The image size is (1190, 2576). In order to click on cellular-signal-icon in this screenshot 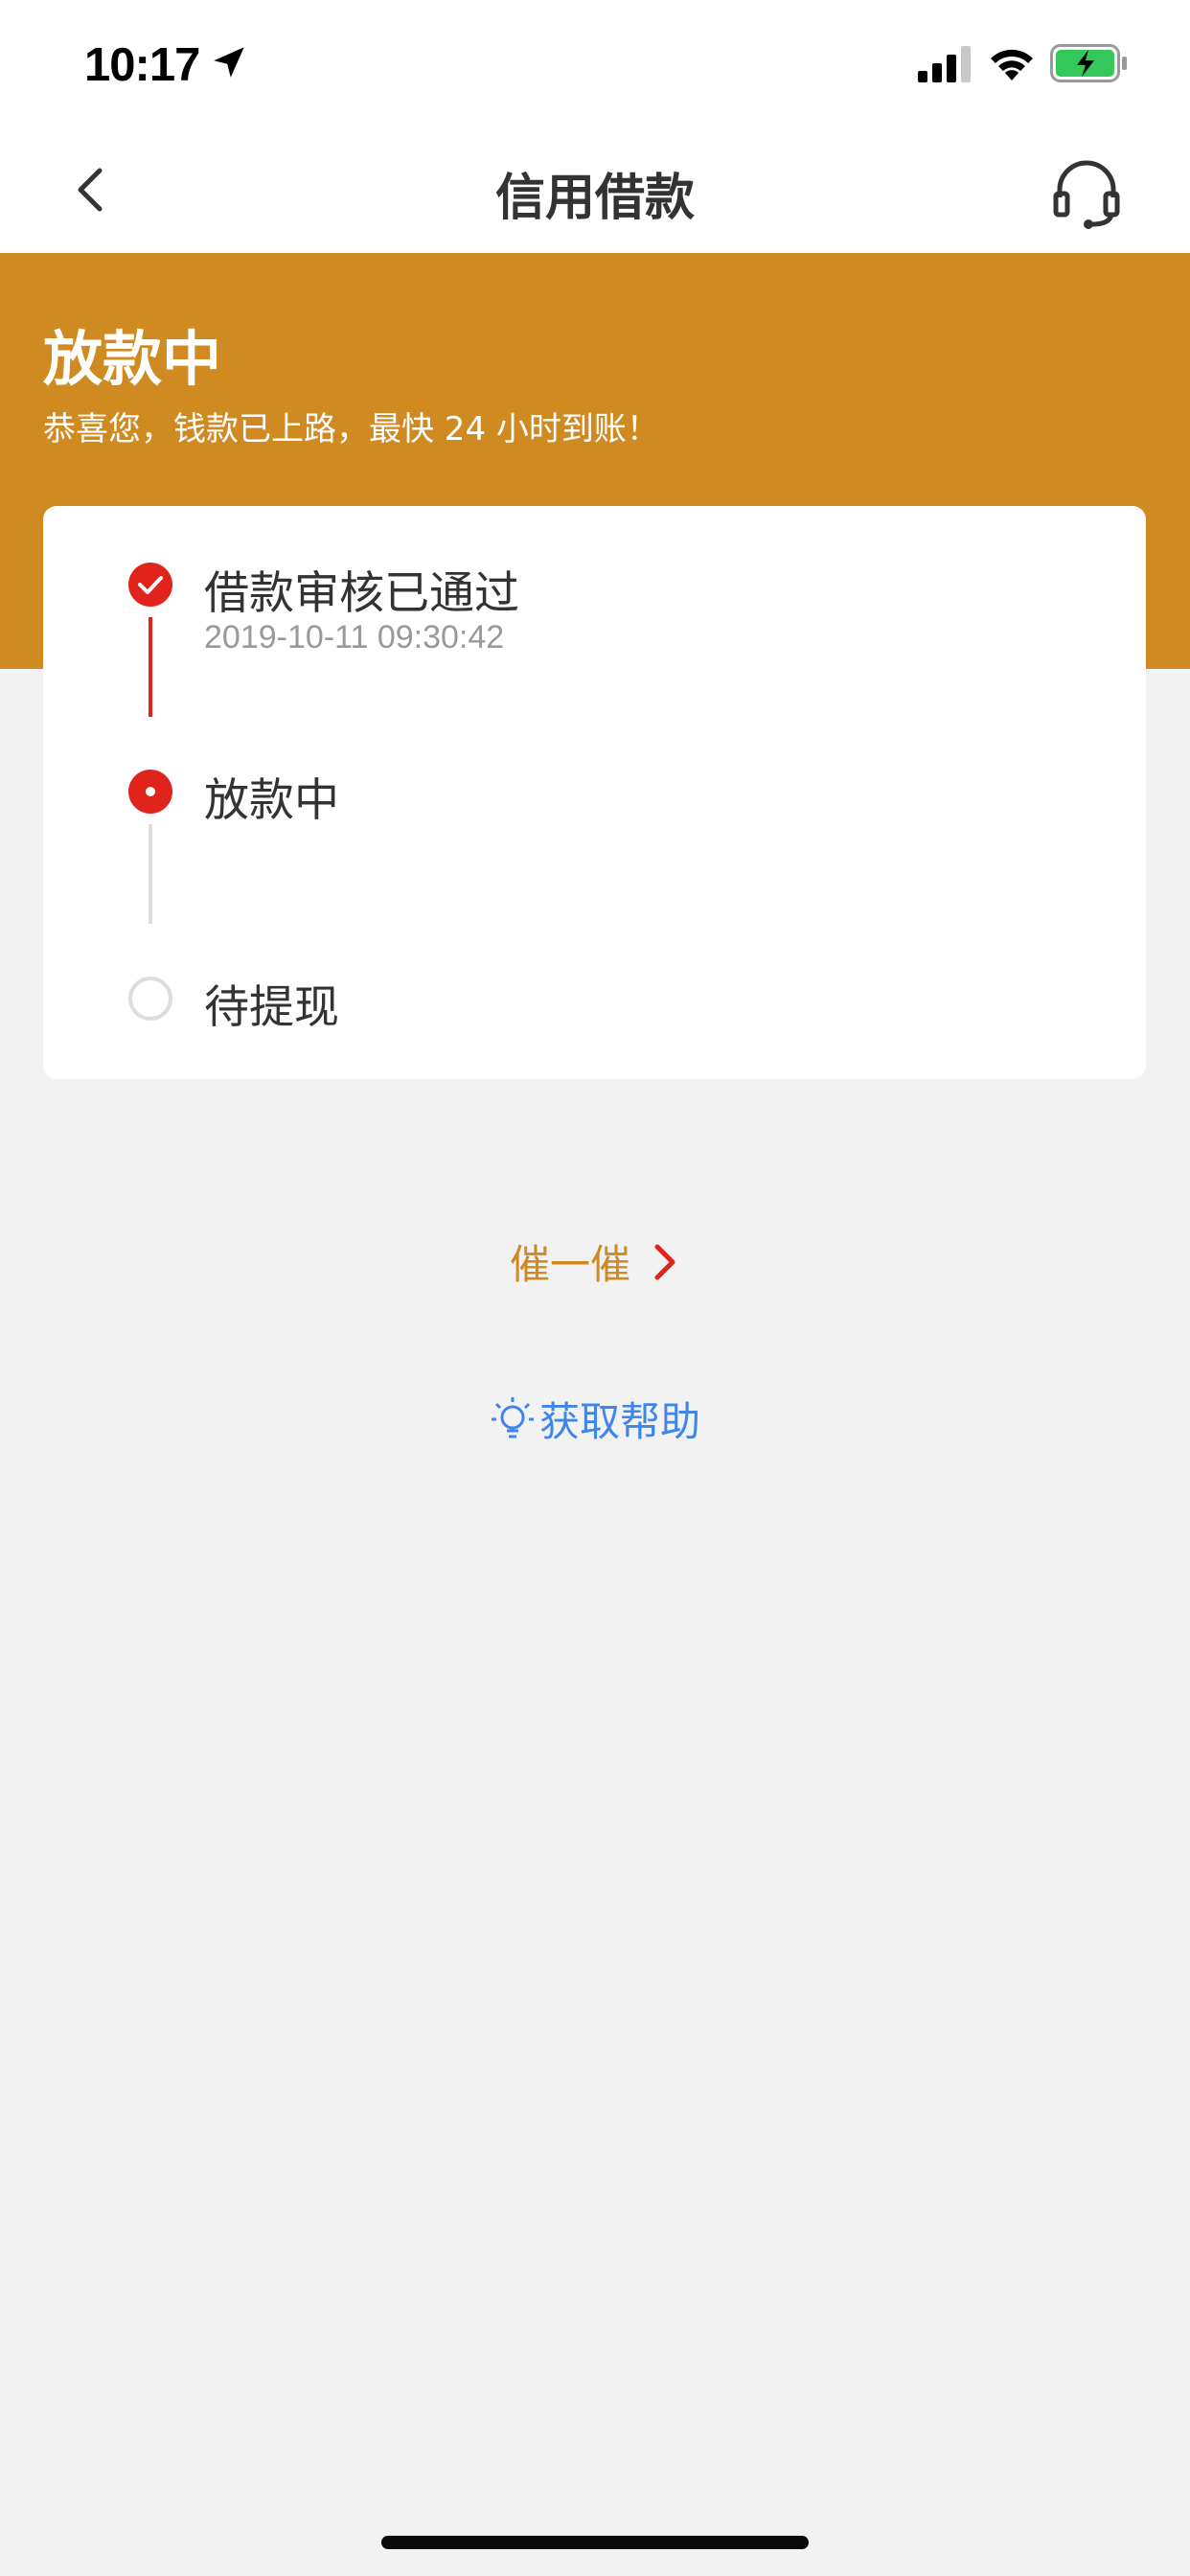, I will do `click(945, 64)`.